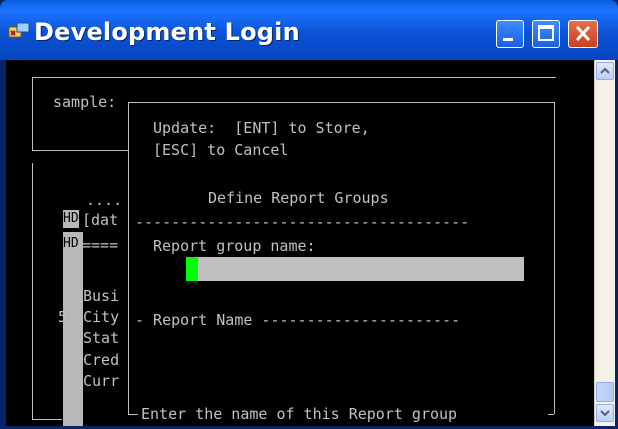 The height and width of the screenshot is (429, 618). What do you see at coordinates (341, 102) in the screenshot?
I see `dialog-border-top` at bounding box center [341, 102].